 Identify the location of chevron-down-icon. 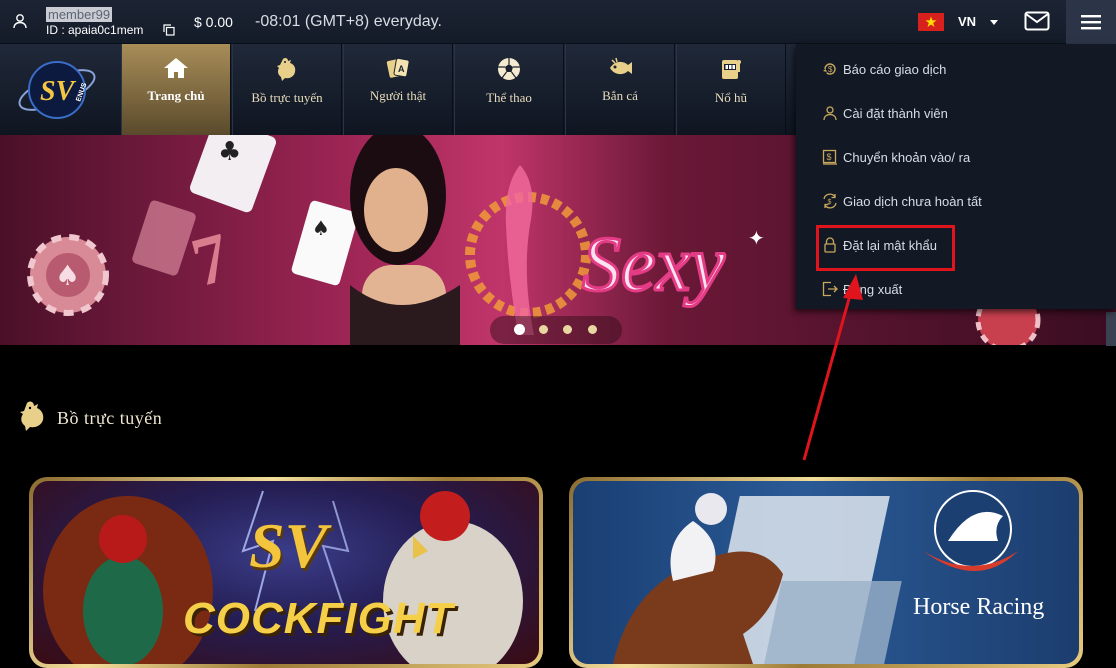
(994, 22).